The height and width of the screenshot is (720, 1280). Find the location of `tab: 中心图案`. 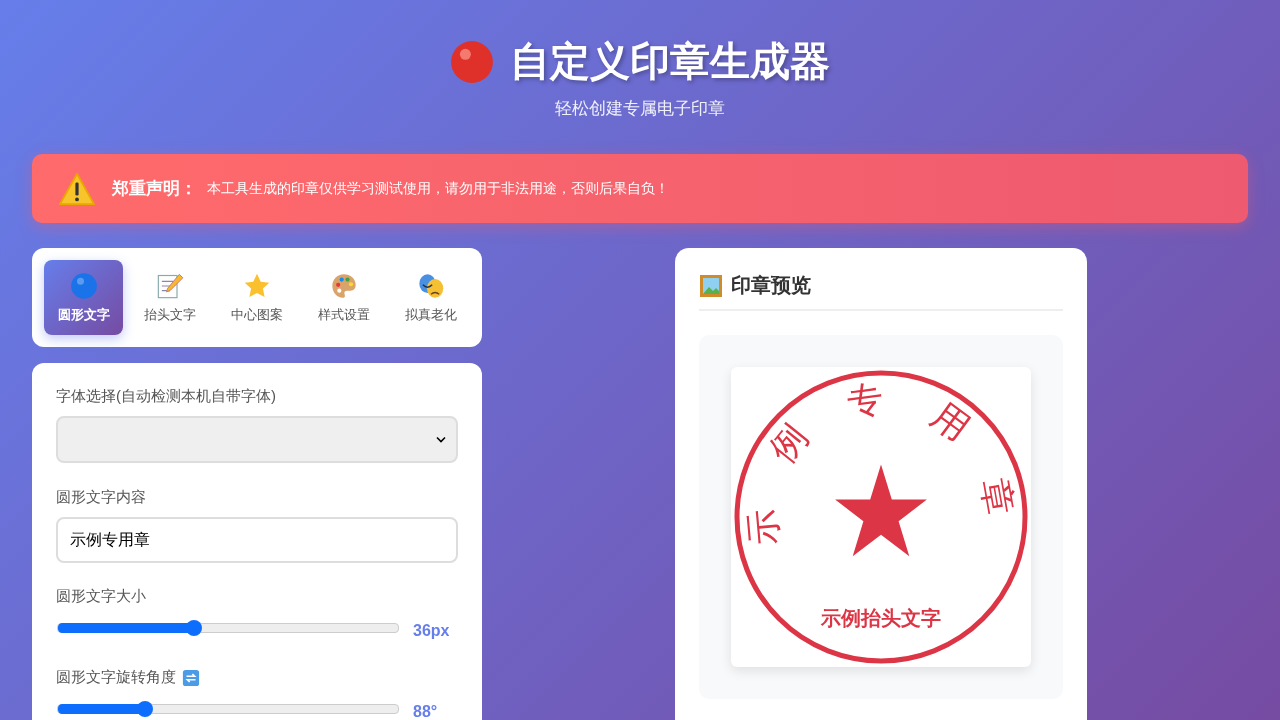

tab: 中心图案 is located at coordinates (257, 297).